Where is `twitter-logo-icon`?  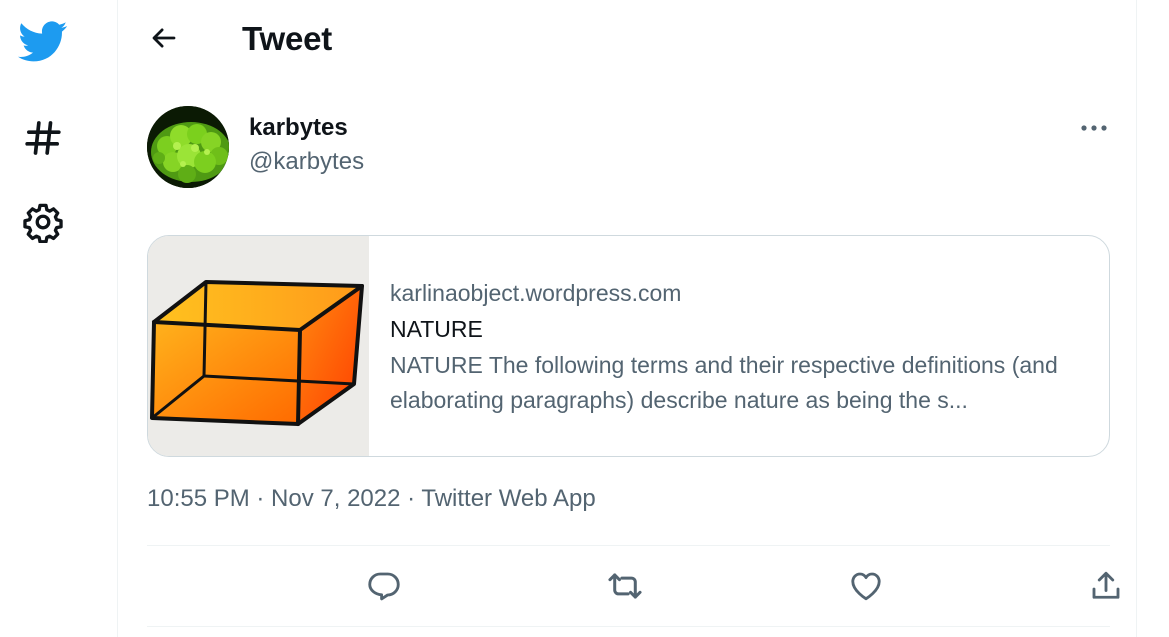
twitter-logo-icon is located at coordinates (43, 41).